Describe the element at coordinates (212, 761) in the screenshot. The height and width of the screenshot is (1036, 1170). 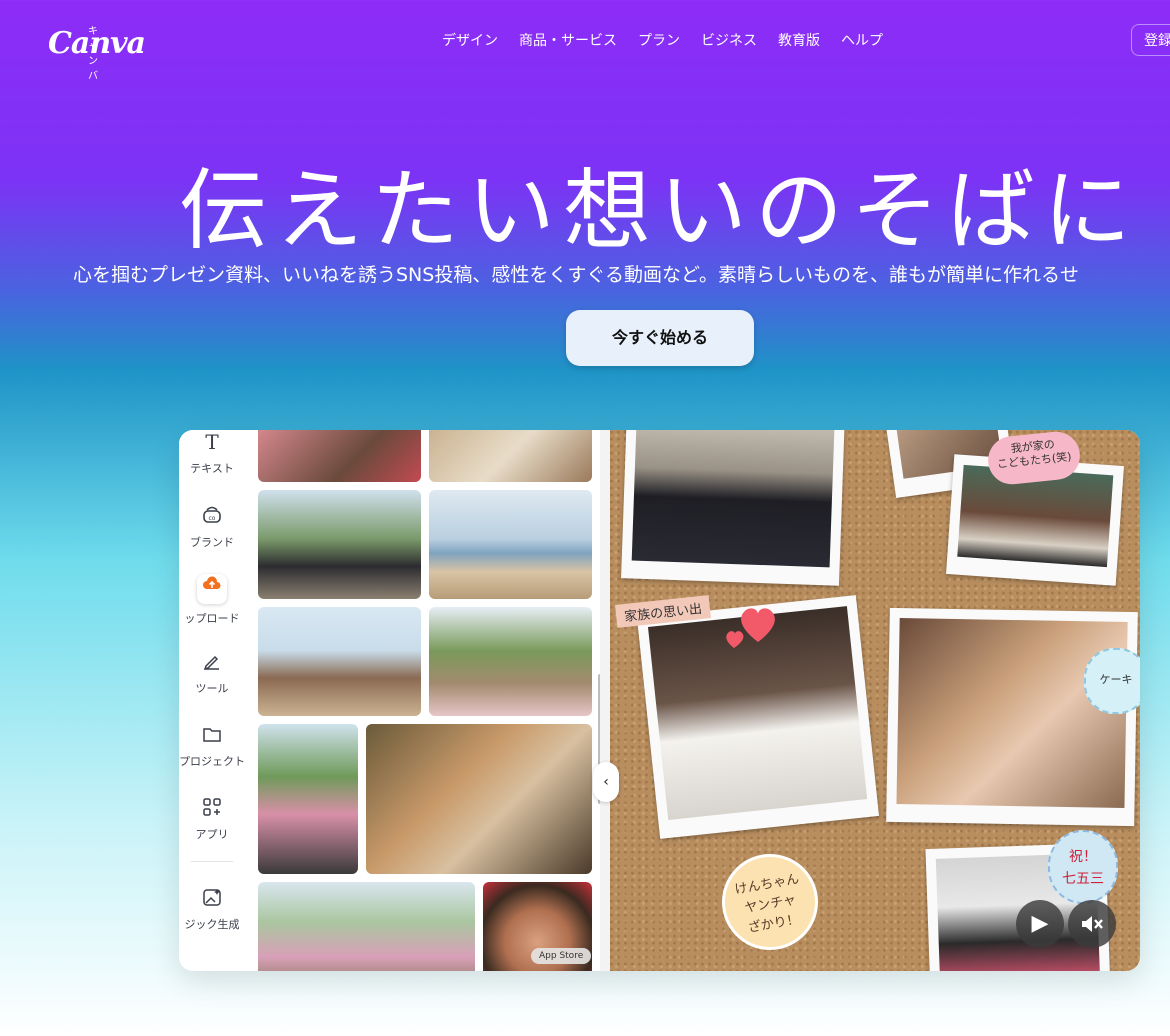
I see `sidebar-item-label: プロジェクト` at that location.